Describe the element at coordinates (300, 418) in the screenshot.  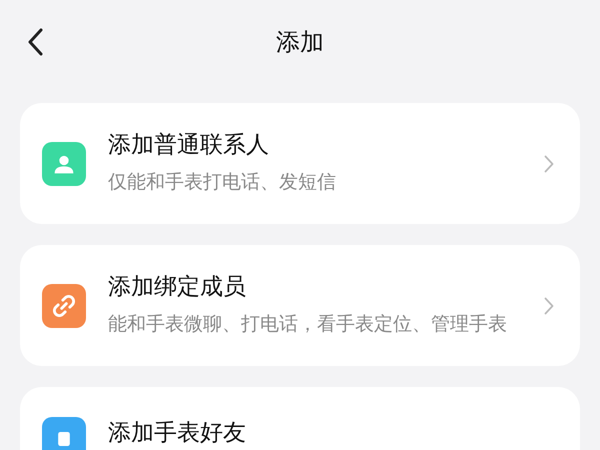
I see `list-card: 添加手表好友` at that location.